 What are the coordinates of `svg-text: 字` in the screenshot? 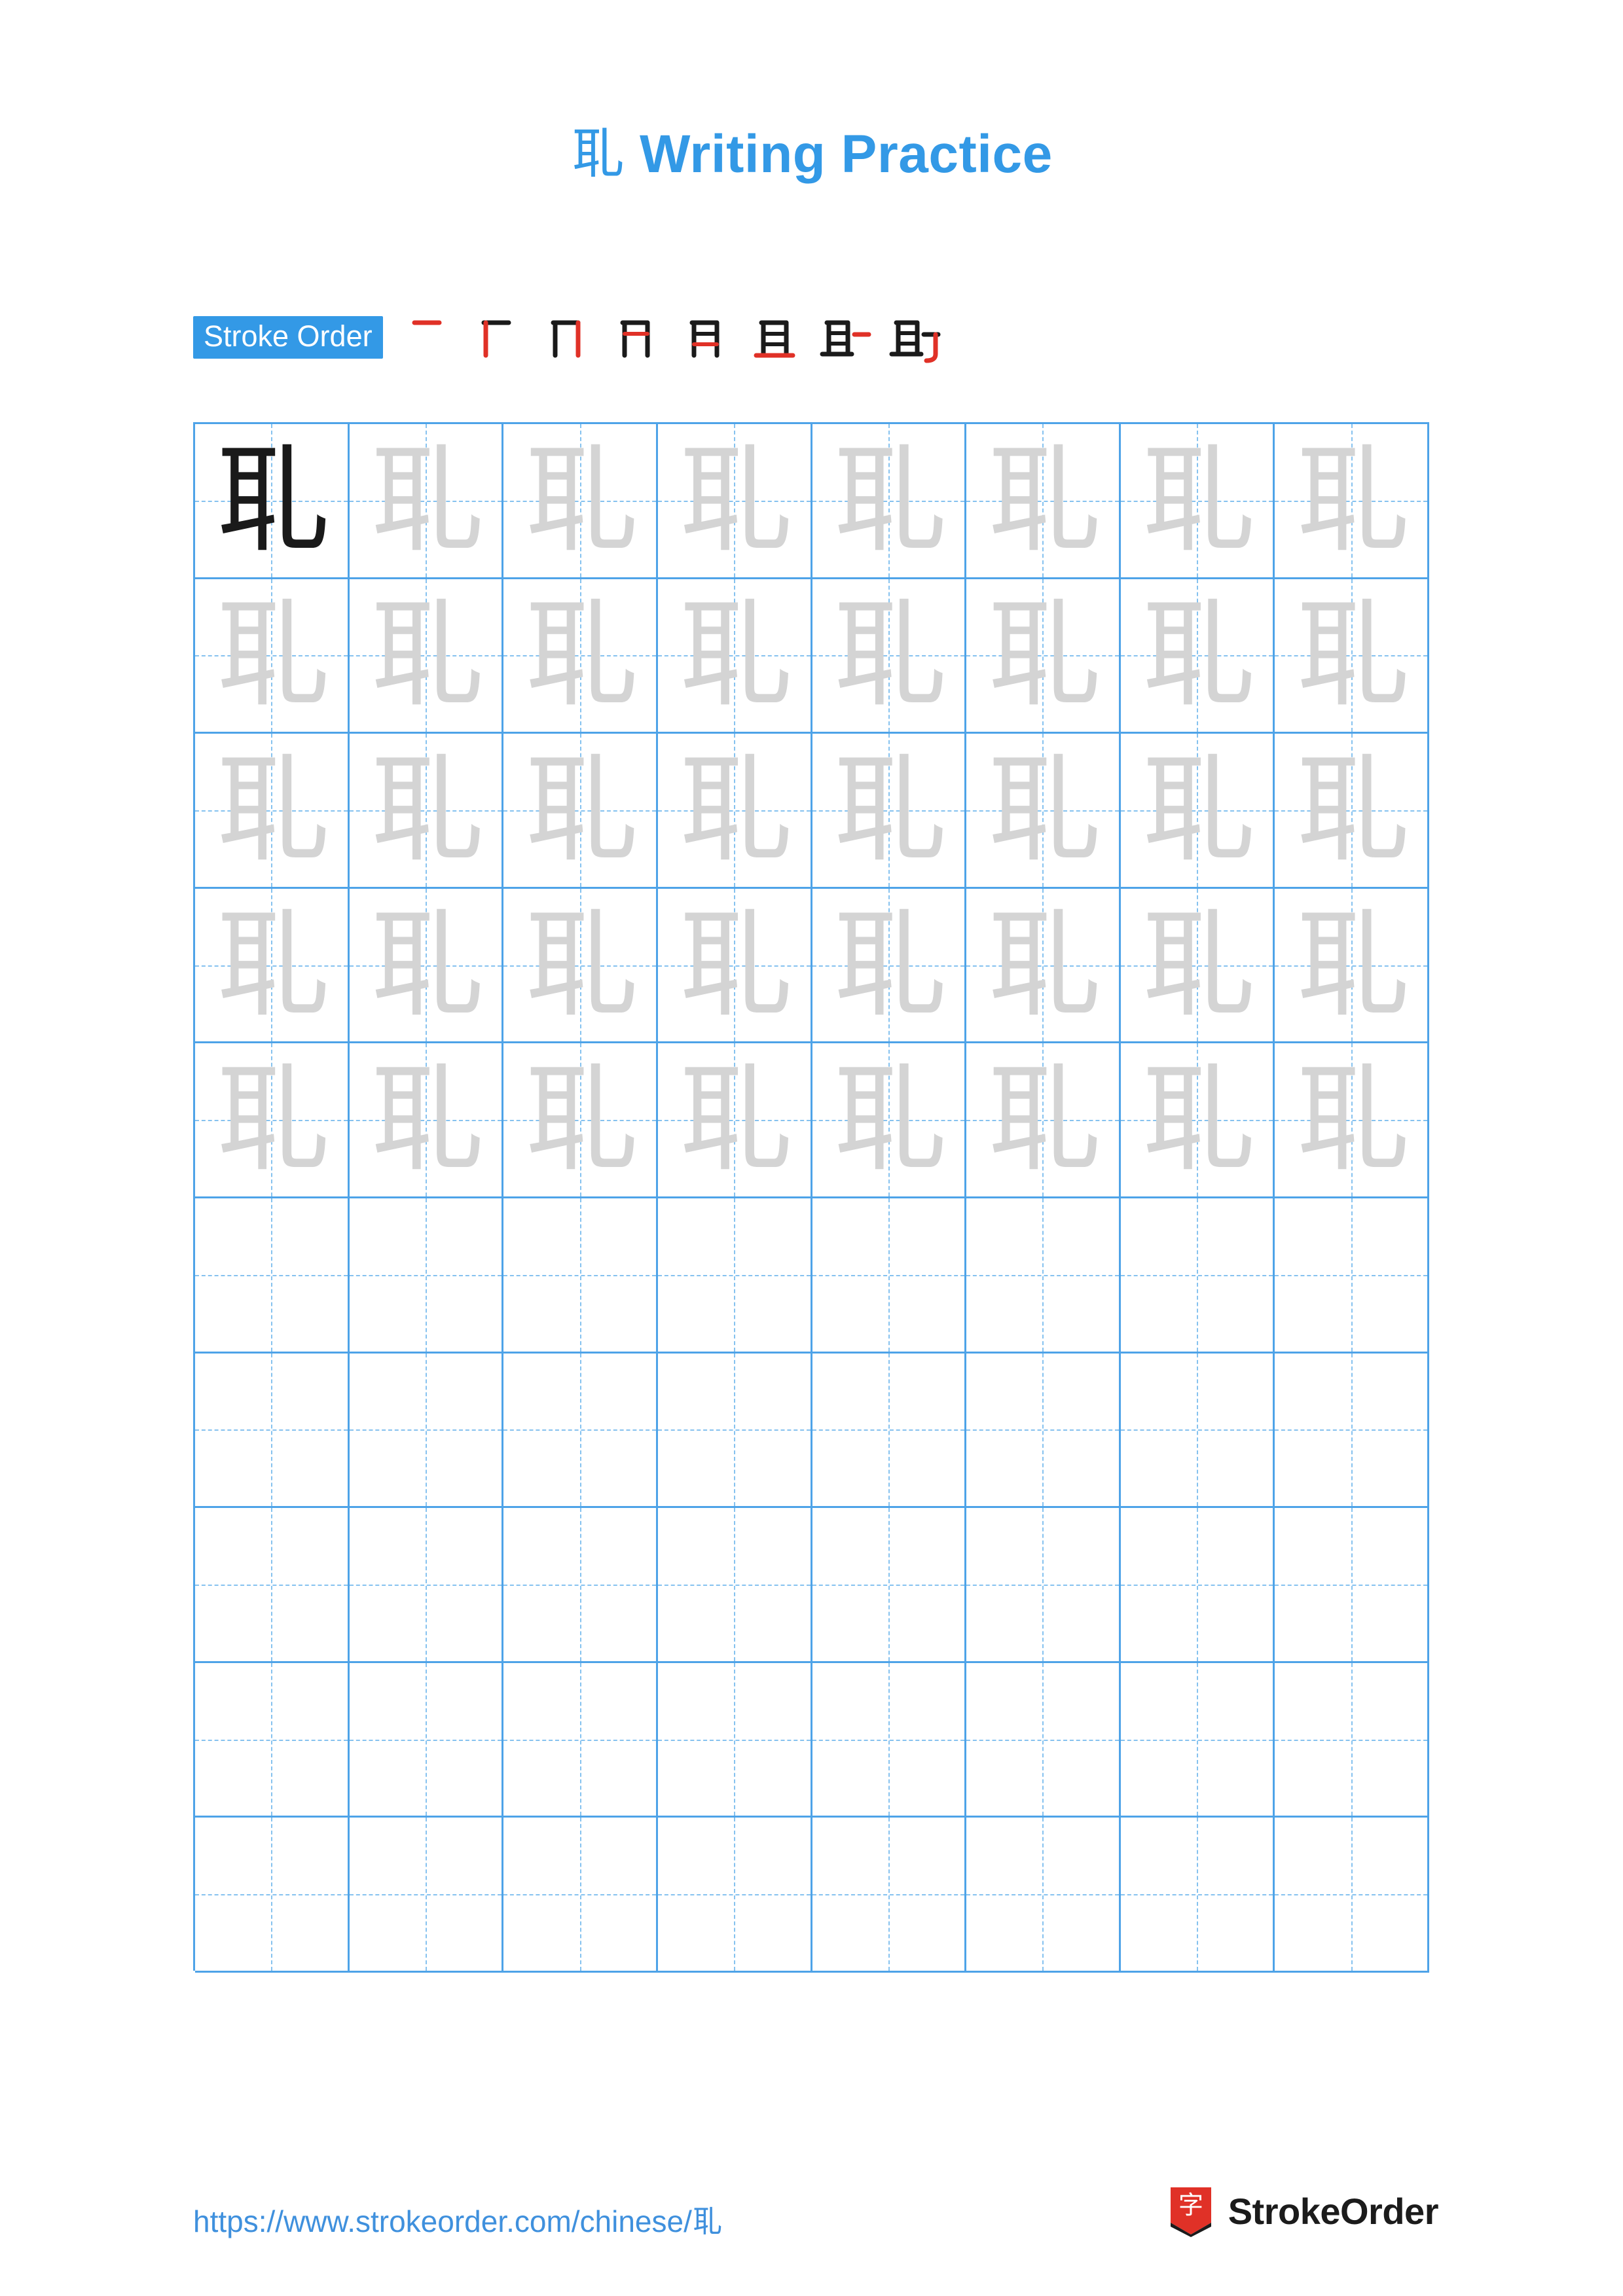 It's located at (1190, 2205).